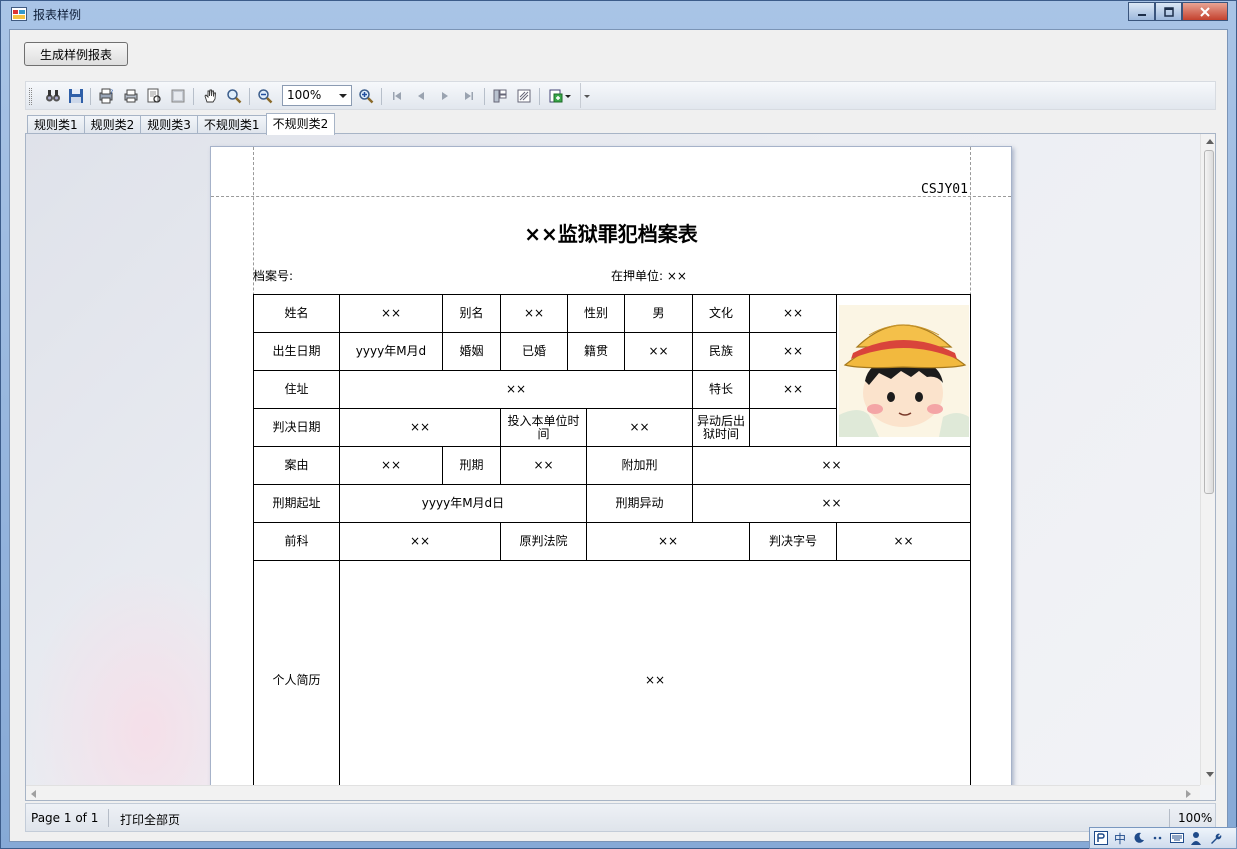  Describe the element at coordinates (154, 96) in the screenshot. I see `print-preview-icon` at that location.